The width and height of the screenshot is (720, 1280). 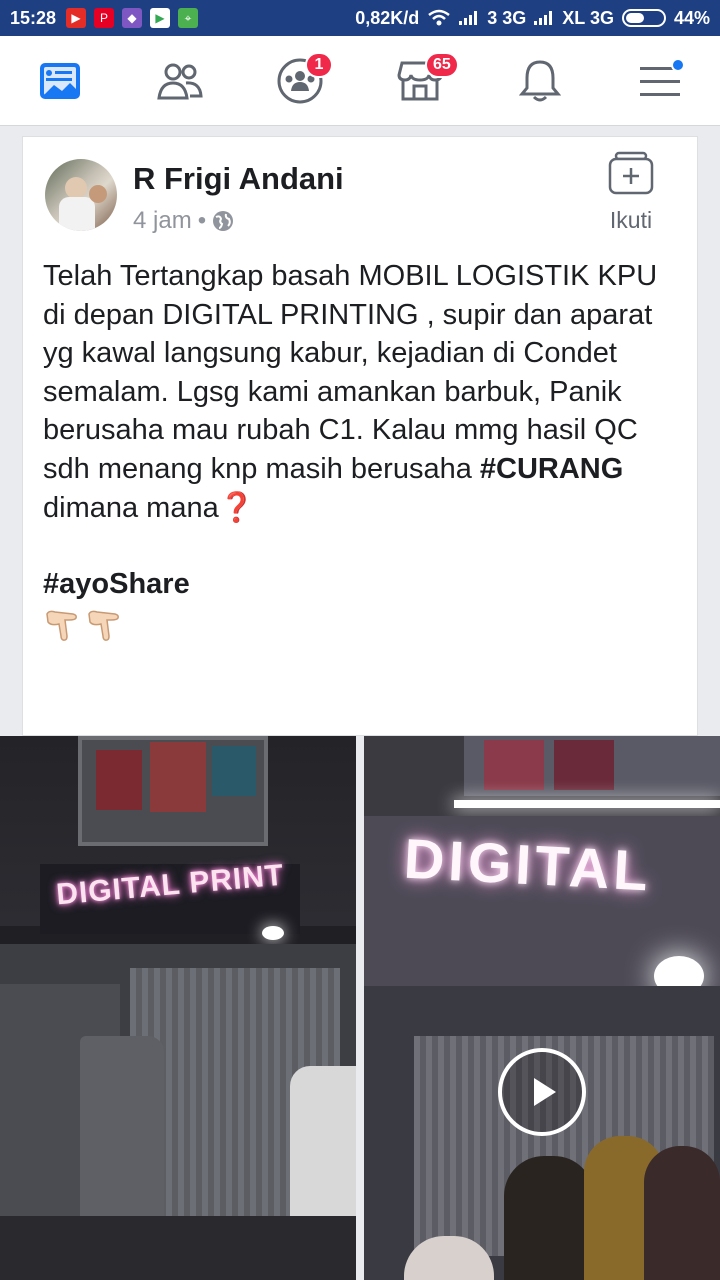 I want to click on follow-button: Ikuti, so click(x=631, y=192).